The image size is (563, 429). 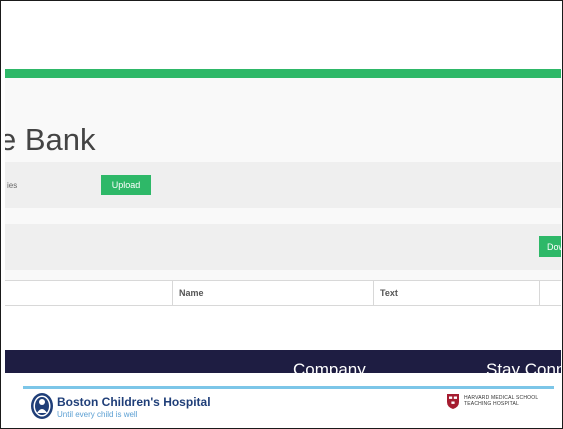 What do you see at coordinates (191, 293) in the screenshot?
I see `column-header-name: Name` at bounding box center [191, 293].